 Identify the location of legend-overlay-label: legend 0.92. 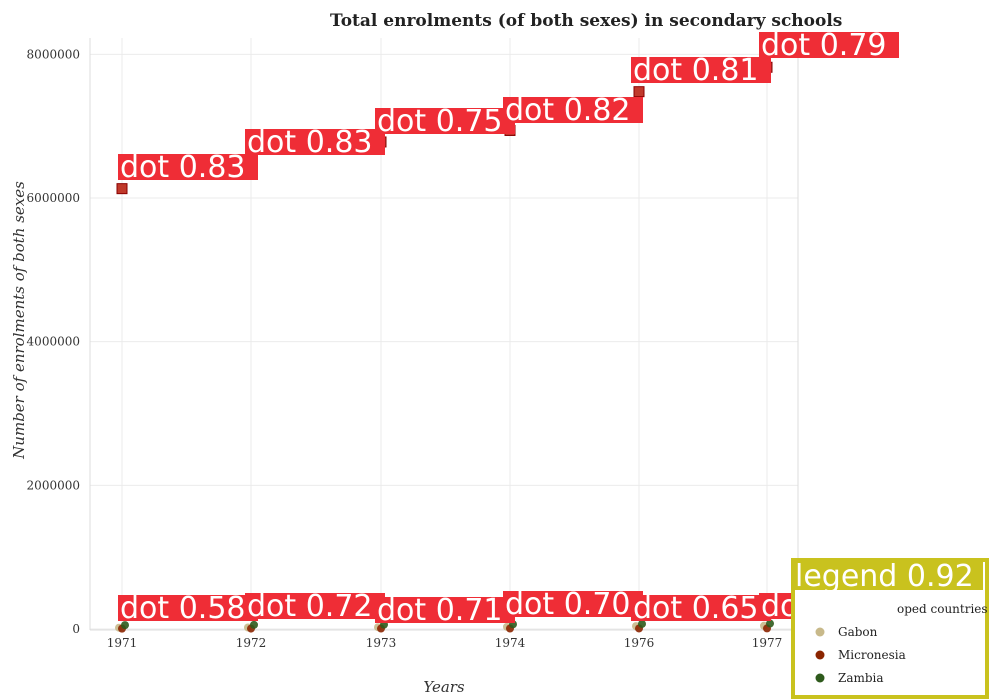
(884, 576).